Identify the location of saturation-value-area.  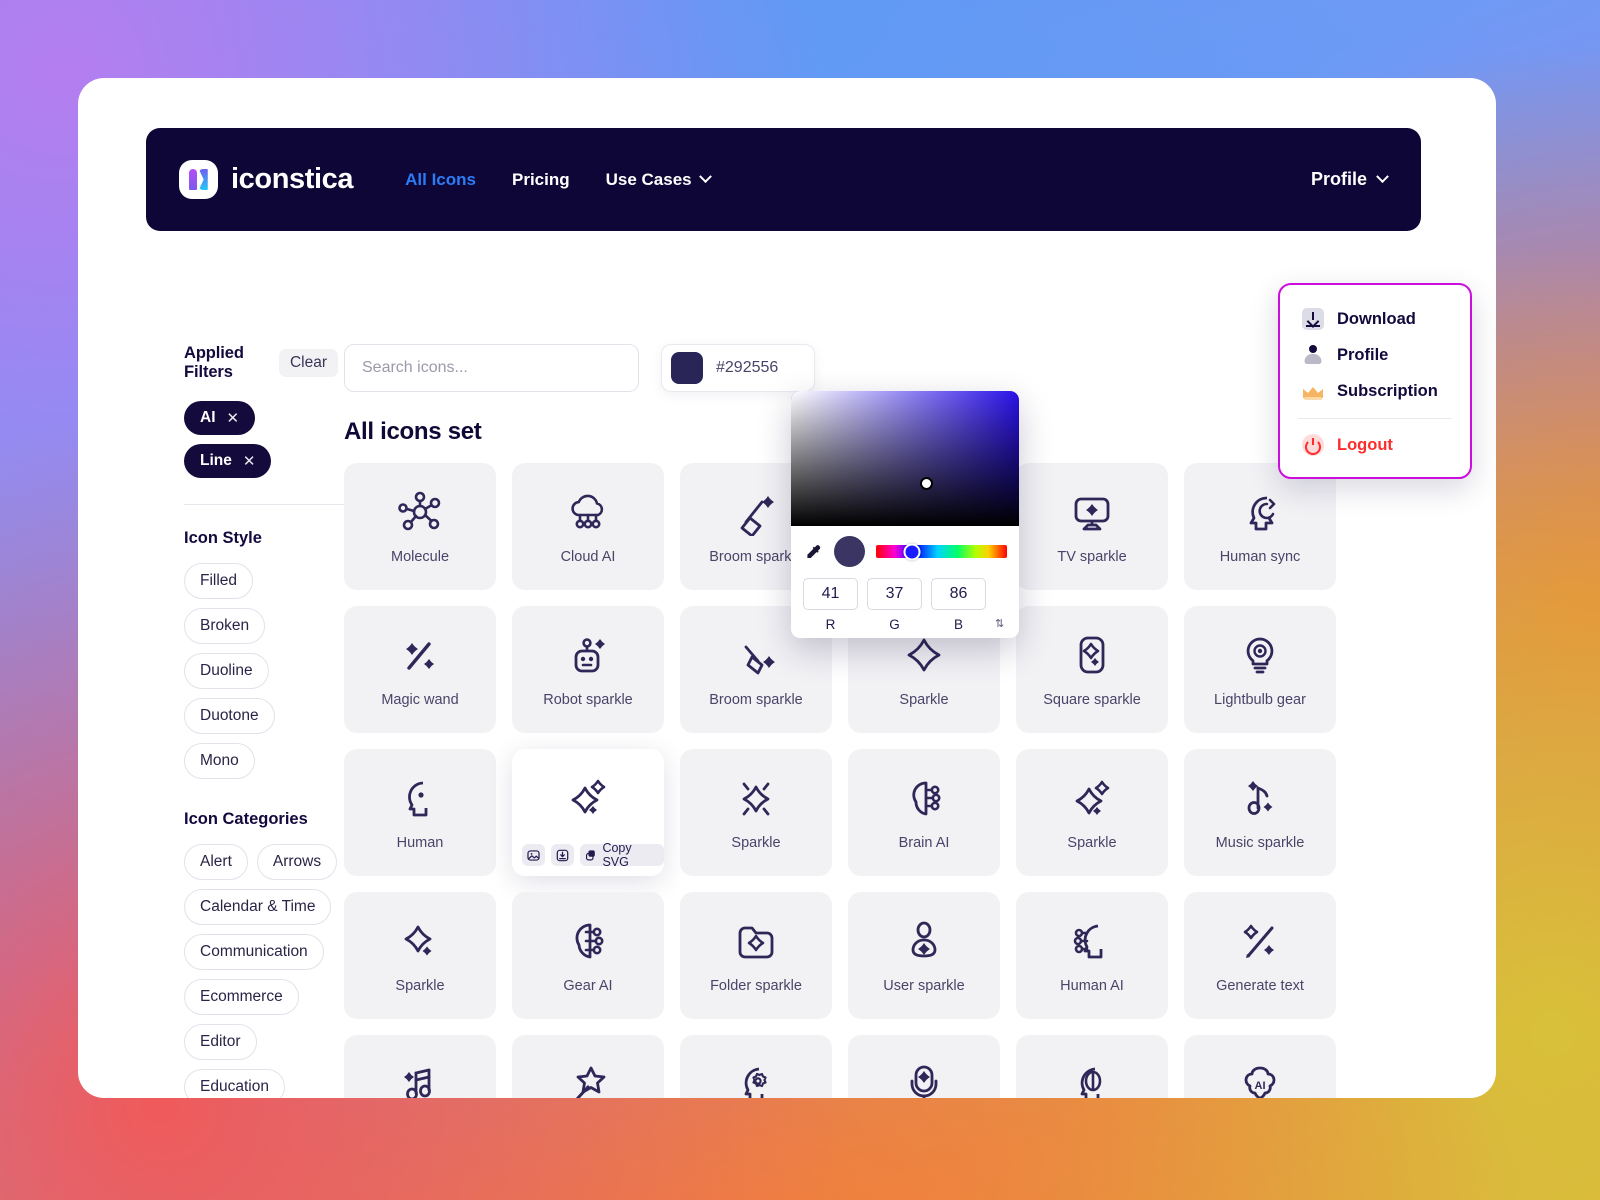
(905, 458).